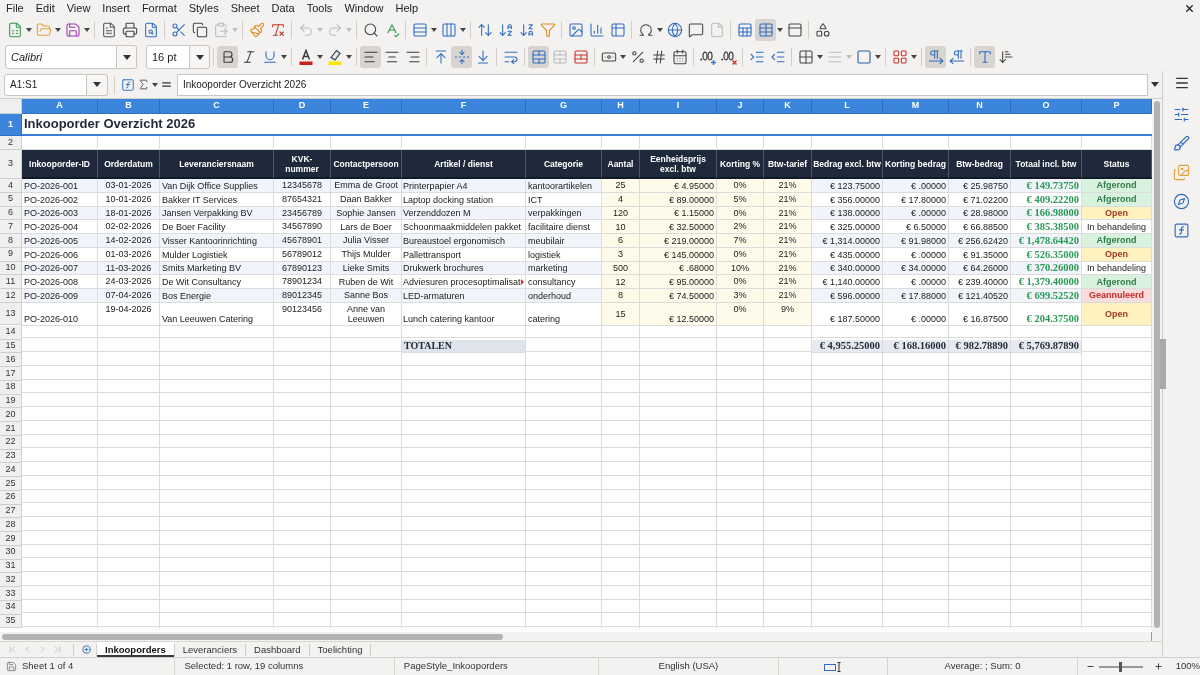 This screenshot has height=675, width=1200. I want to click on menu-item: File, so click(15, 8).